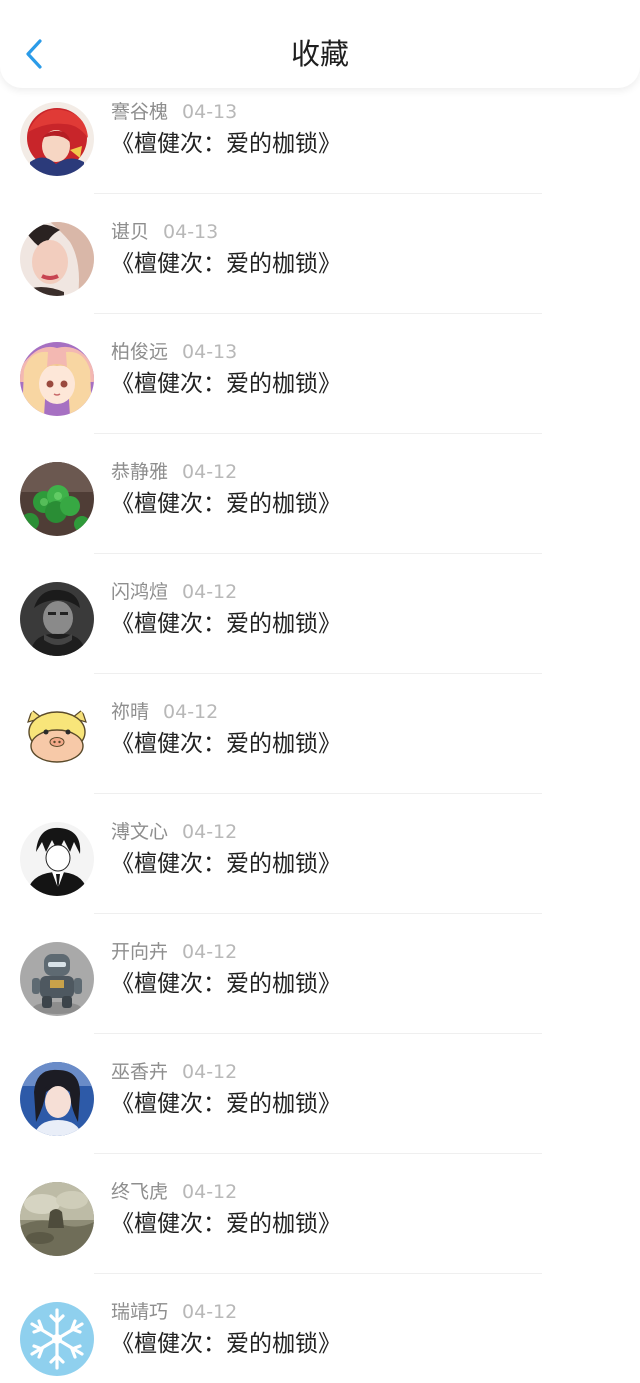 This screenshot has height=1383, width=640. I want to click on list-item: 祢晴 04-12 《檀健次：爱的枷锁》, so click(320, 734).